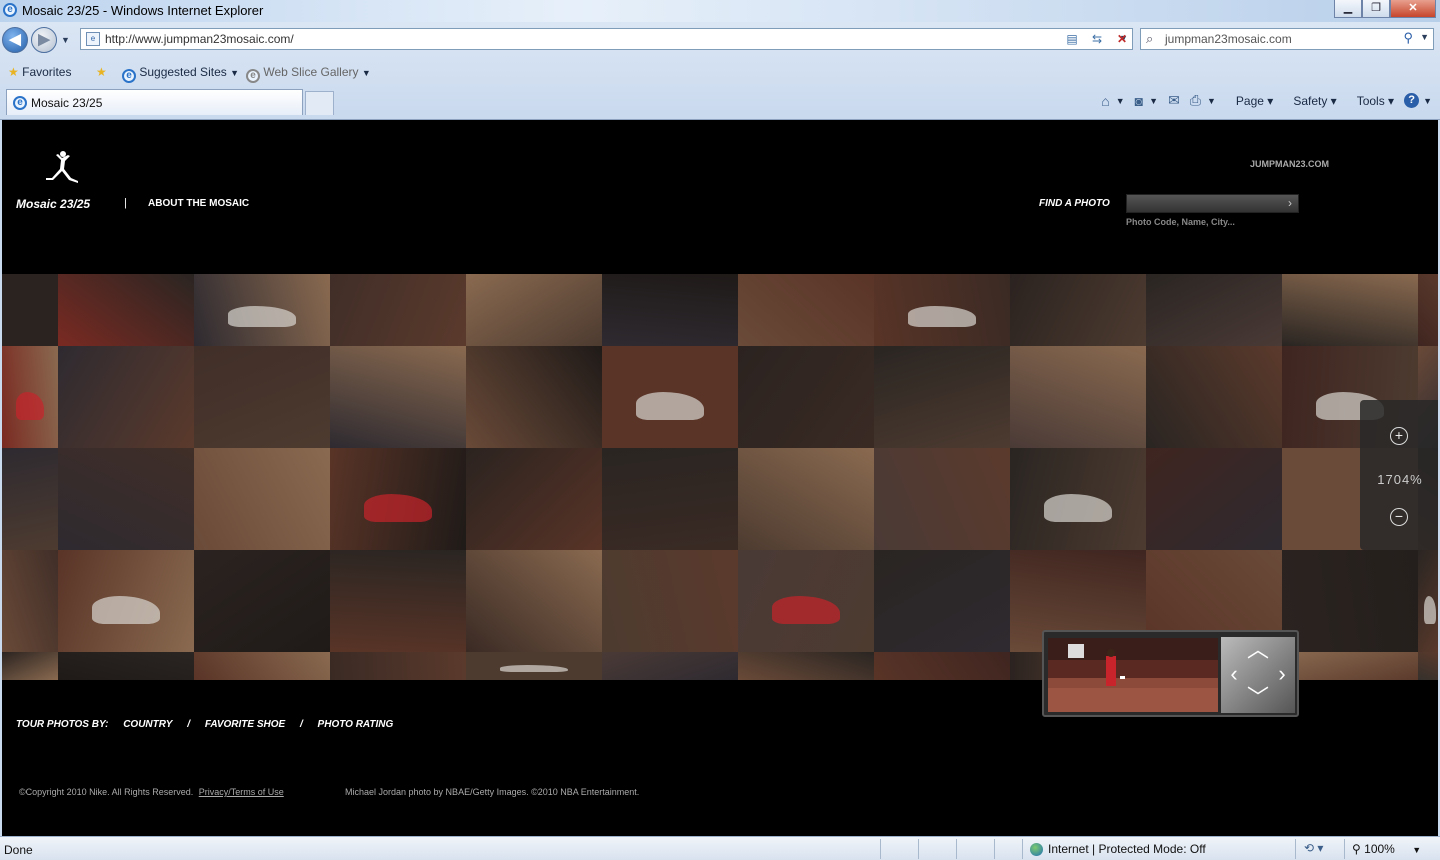  Describe the element at coordinates (1258, 650) in the screenshot. I see `pan-up-button: ︿` at that location.